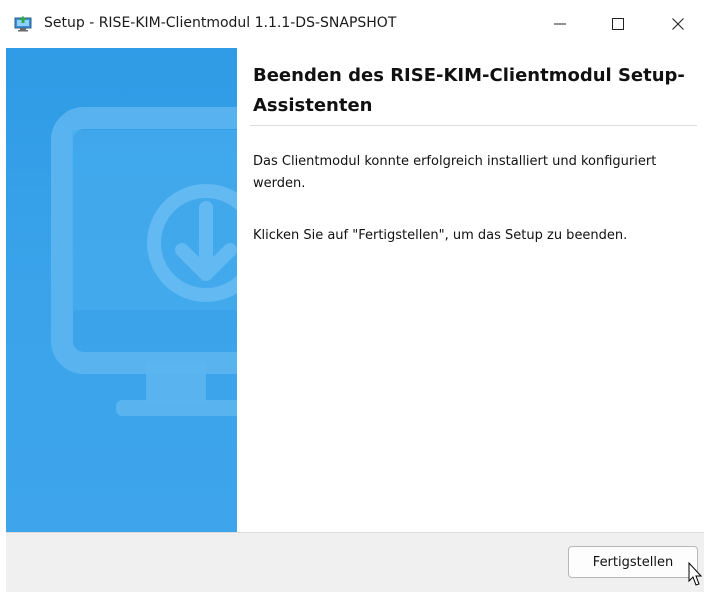  What do you see at coordinates (473, 125) in the screenshot?
I see `heading-divider` at bounding box center [473, 125].